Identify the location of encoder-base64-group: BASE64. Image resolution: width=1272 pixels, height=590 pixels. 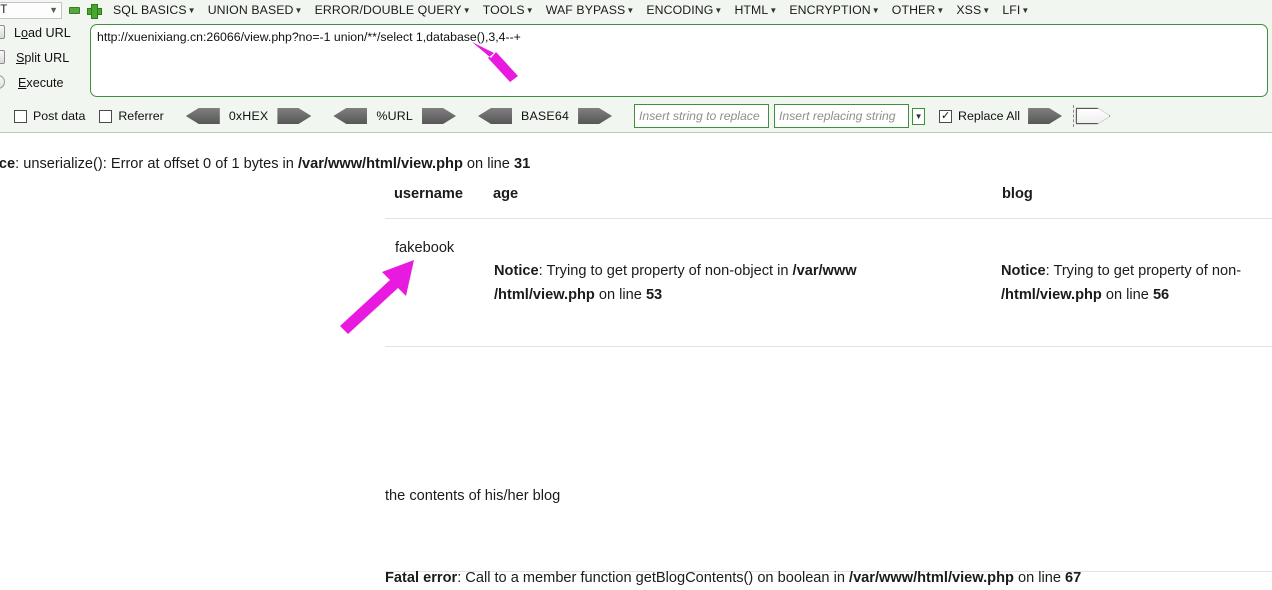
(545, 116).